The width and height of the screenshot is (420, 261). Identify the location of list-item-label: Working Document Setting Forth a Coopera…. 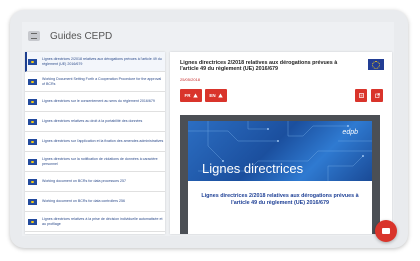
(102, 81).